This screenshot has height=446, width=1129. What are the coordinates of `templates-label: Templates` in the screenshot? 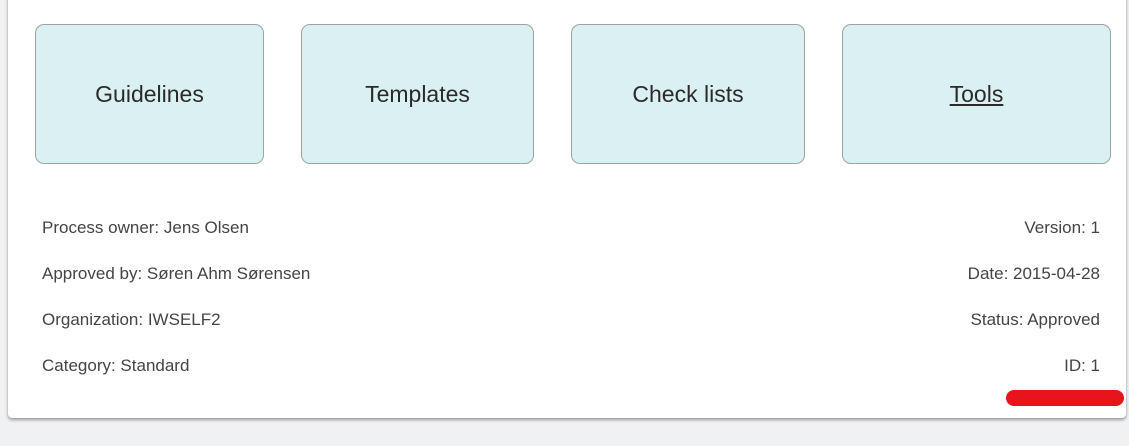 It's located at (417, 93).